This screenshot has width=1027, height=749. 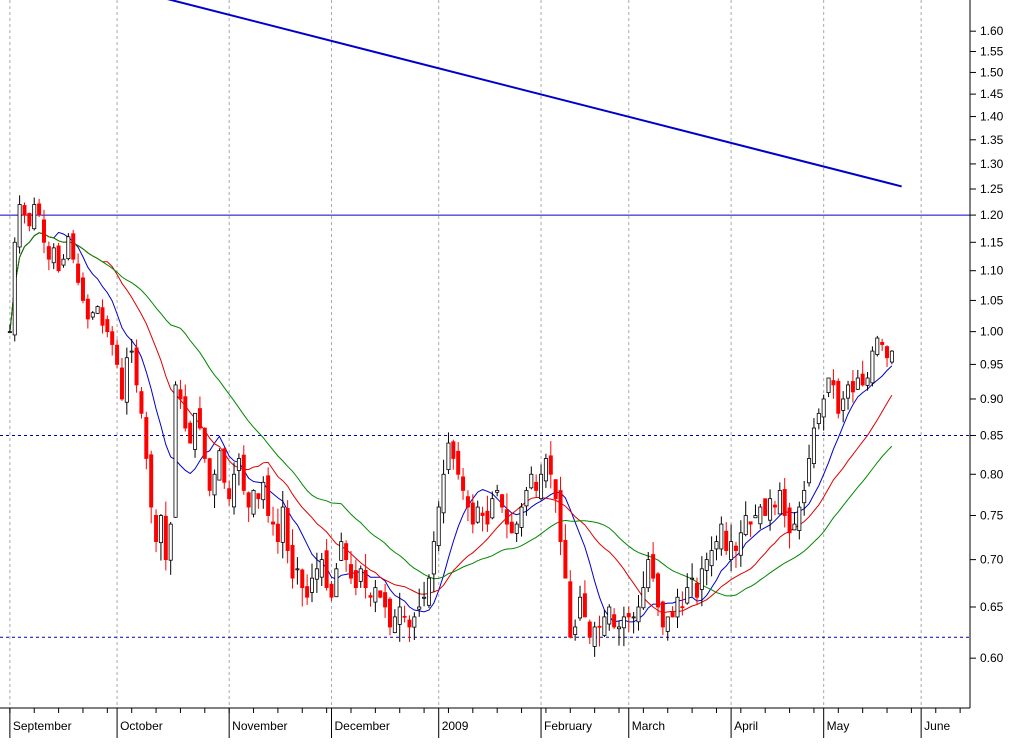 I want to click on y-tick-label: 1.25, so click(x=992, y=189).